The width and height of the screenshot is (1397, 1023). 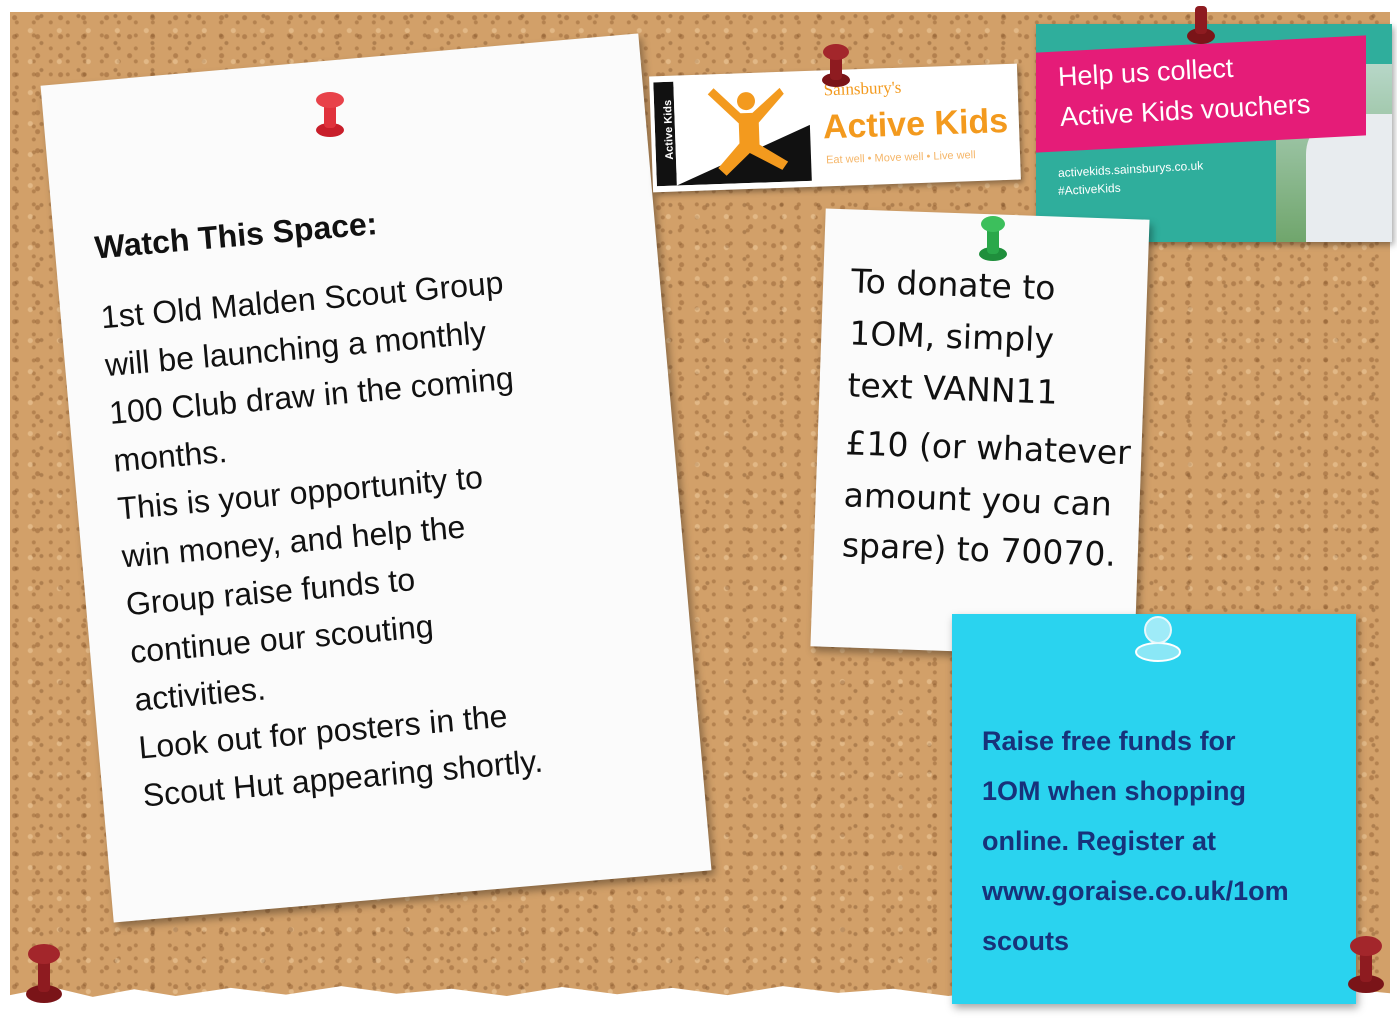 What do you see at coordinates (732, 131) in the screenshot?
I see `jumping-kid-icon` at bounding box center [732, 131].